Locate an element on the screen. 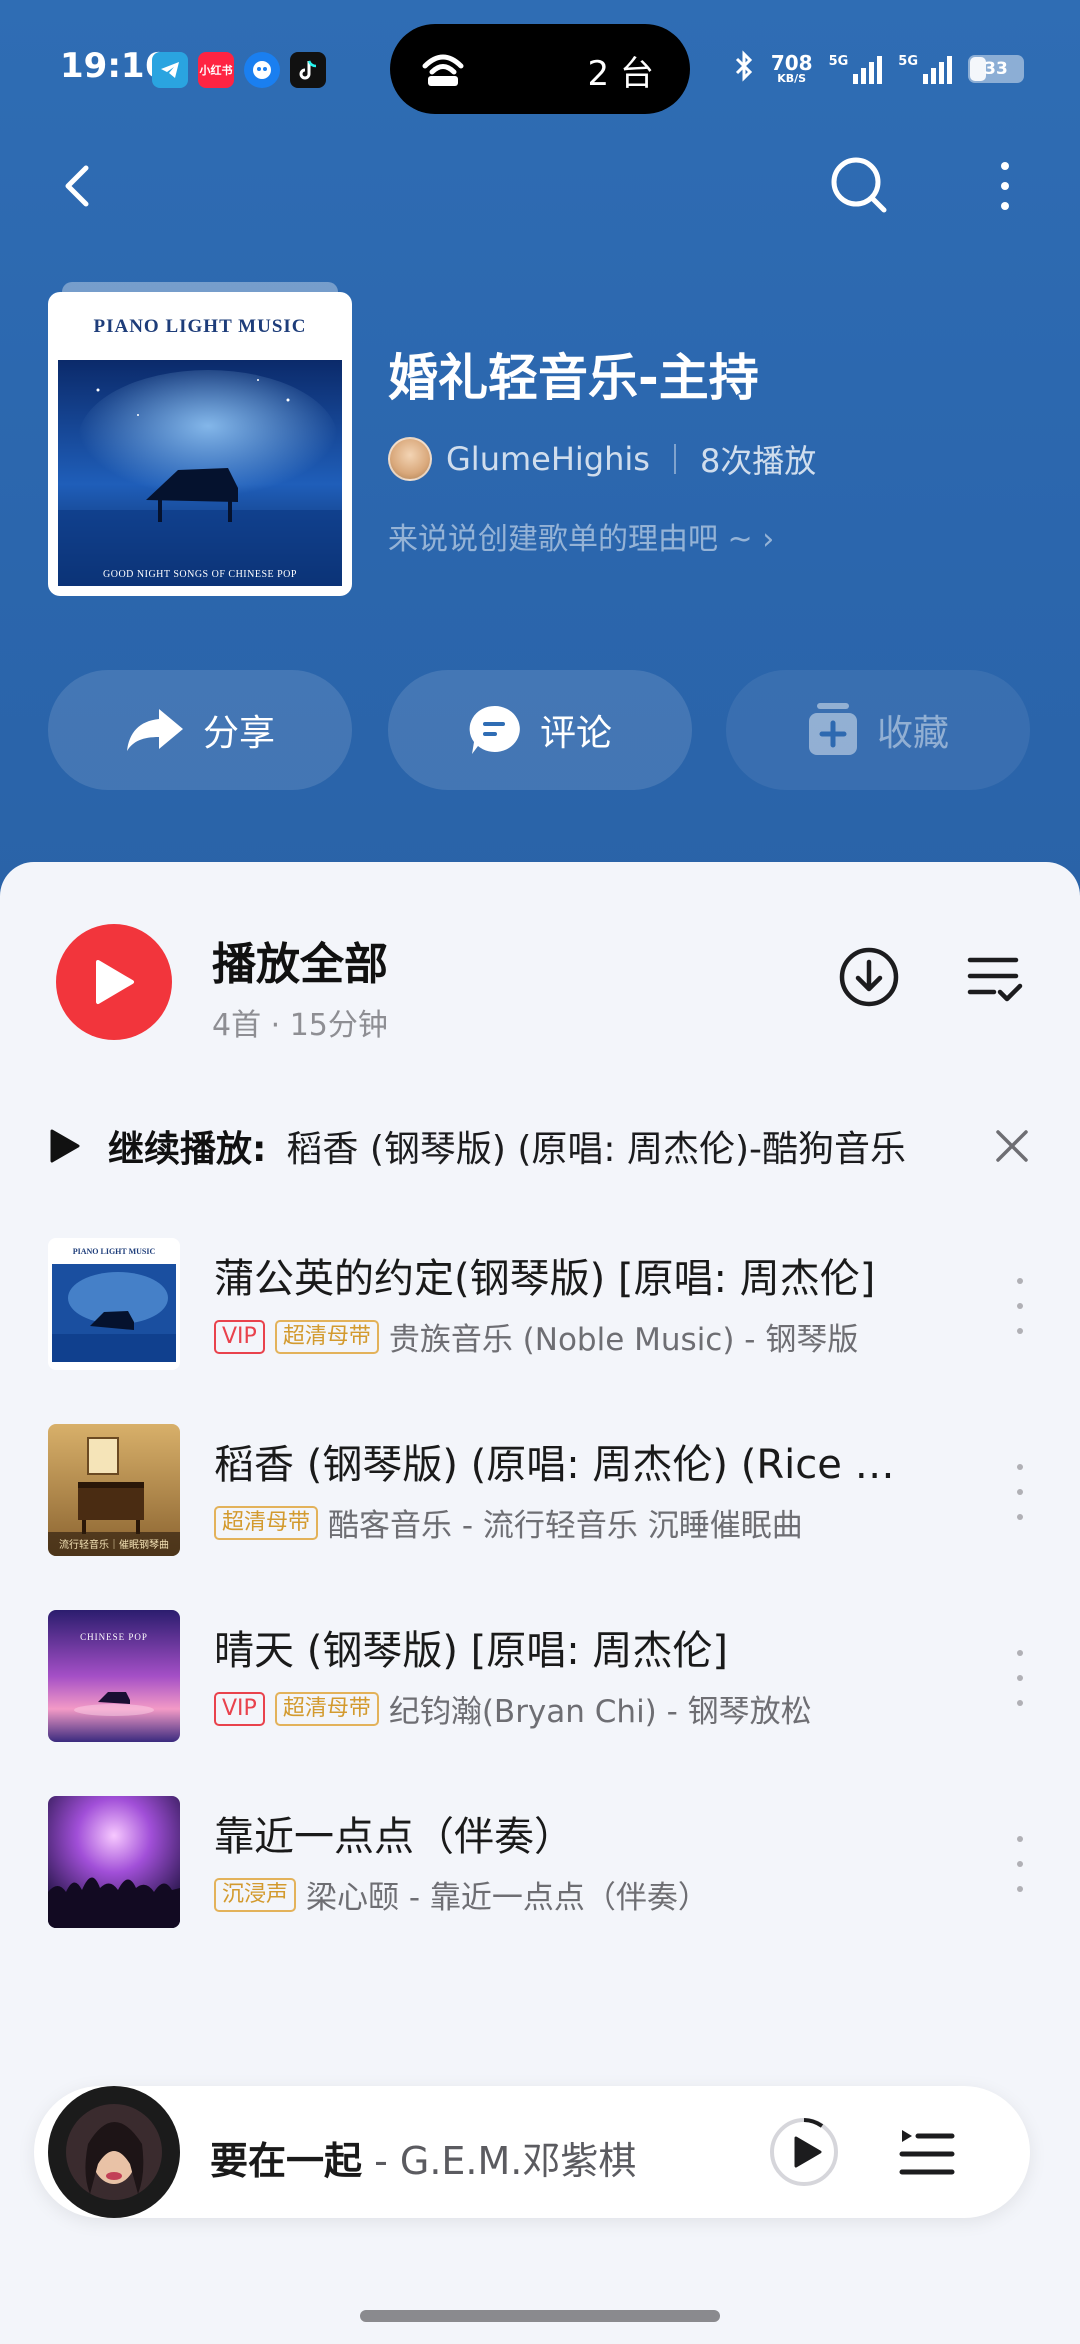 This screenshot has width=1080, height=2344. dynamic-island: 2 台 is located at coordinates (540, 69).